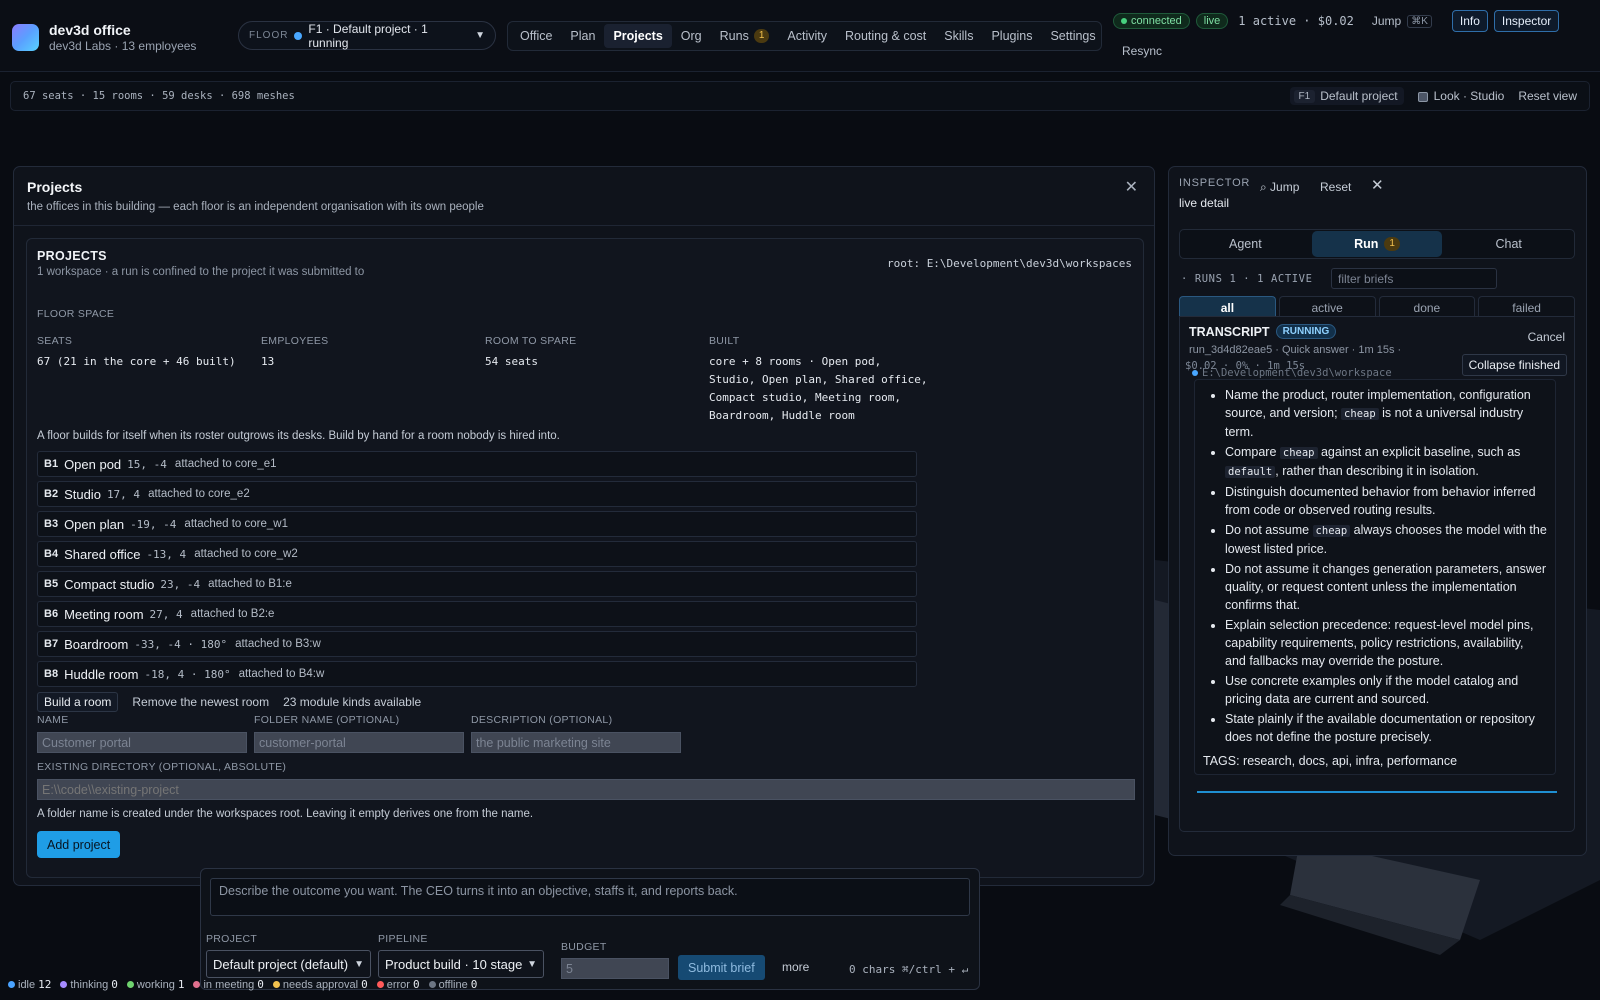 The width and height of the screenshot is (1600, 1000). What do you see at coordinates (721, 967) in the screenshot?
I see `submit-brief-button: Submit brief` at bounding box center [721, 967].